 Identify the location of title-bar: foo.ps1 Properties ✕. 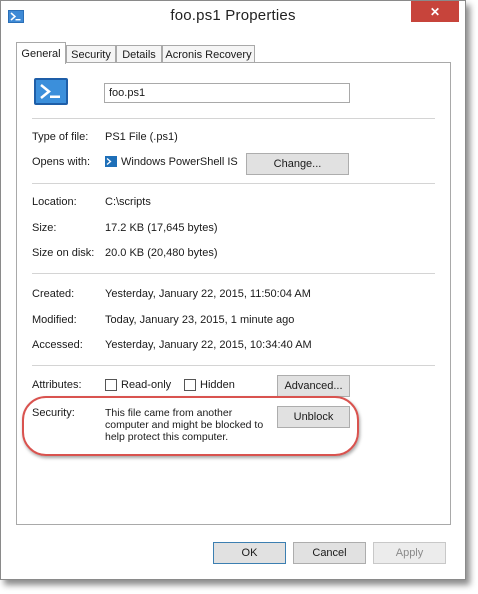
(233, 17).